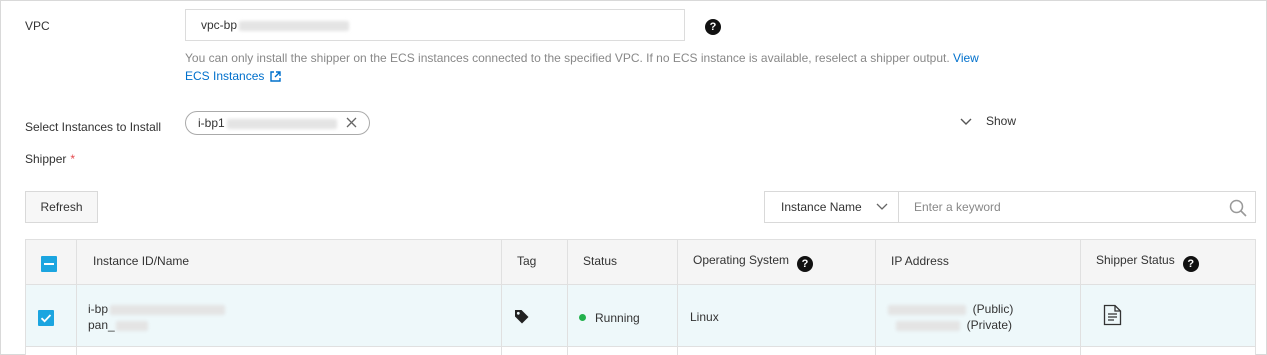 This screenshot has width=1267, height=355. I want to click on select-all-checkbox, so click(49, 264).